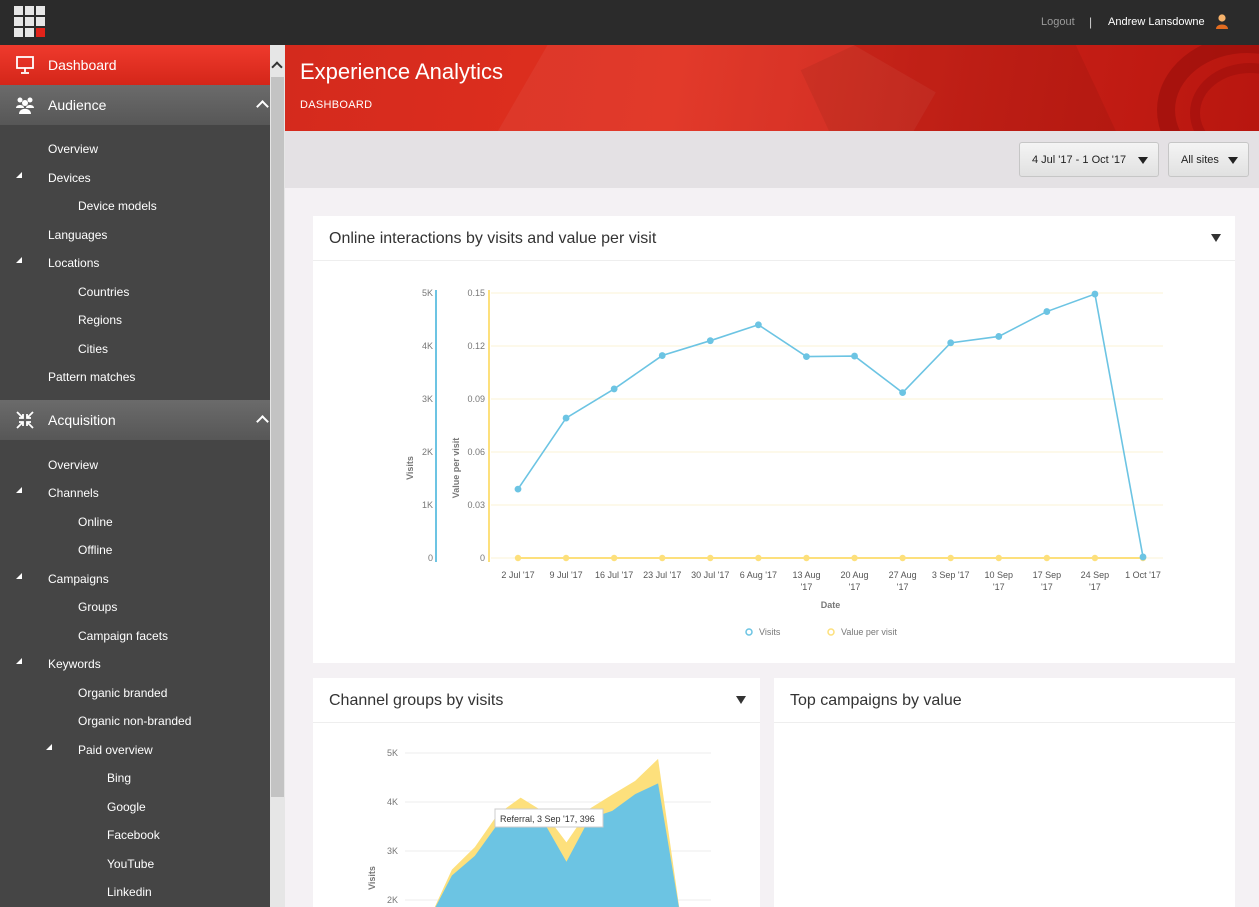 The image size is (1259, 907). I want to click on top-campaigns-panel: Top campaigns by value, so click(1004, 792).